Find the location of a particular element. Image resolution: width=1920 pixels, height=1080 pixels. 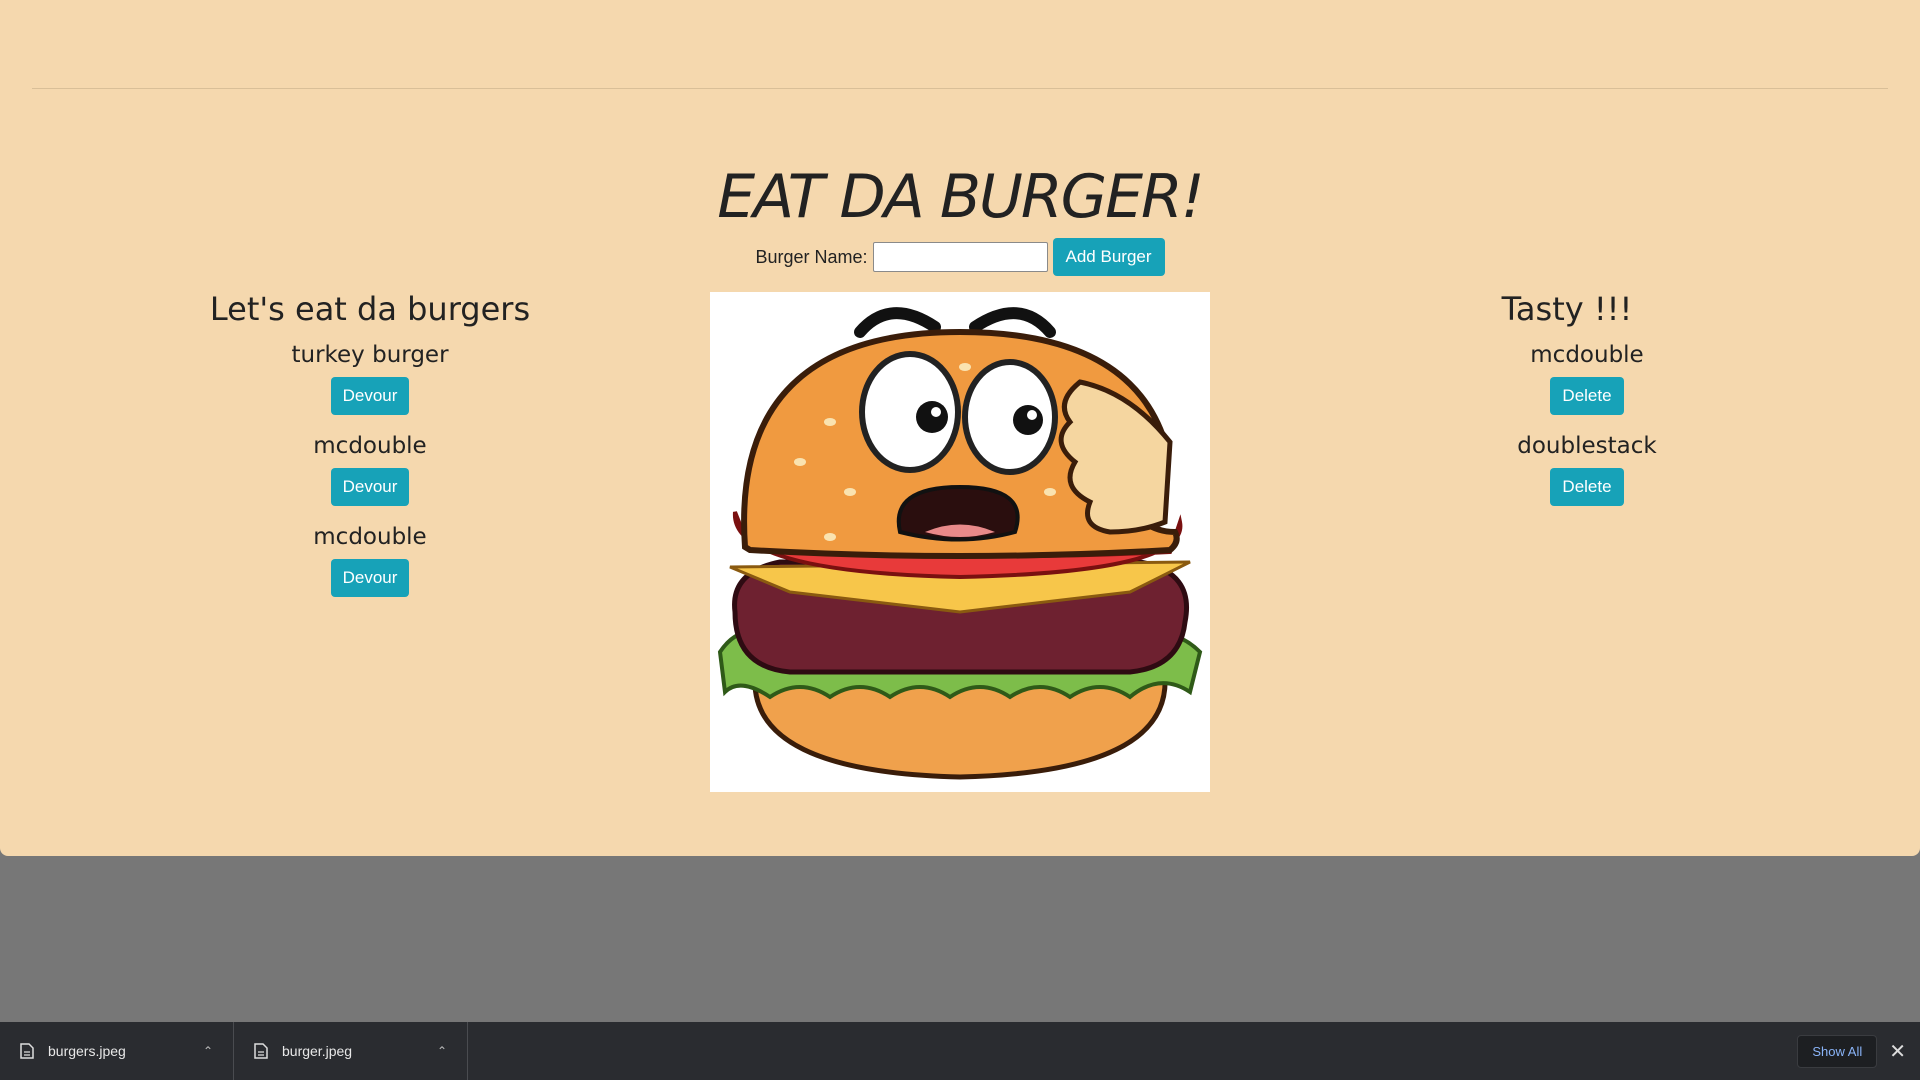

list-item: doublestack Delete is located at coordinates (1587, 469).